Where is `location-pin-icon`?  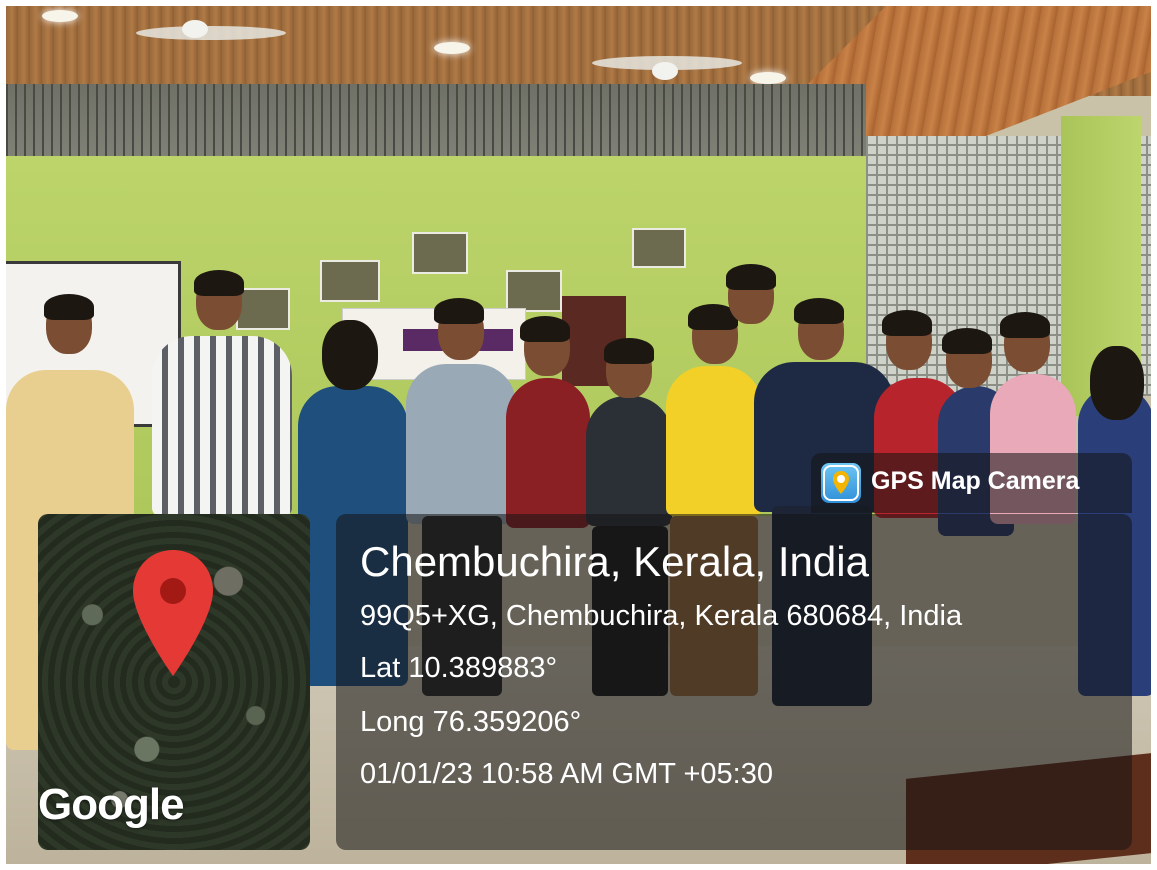
location-pin-icon is located at coordinates (173, 613).